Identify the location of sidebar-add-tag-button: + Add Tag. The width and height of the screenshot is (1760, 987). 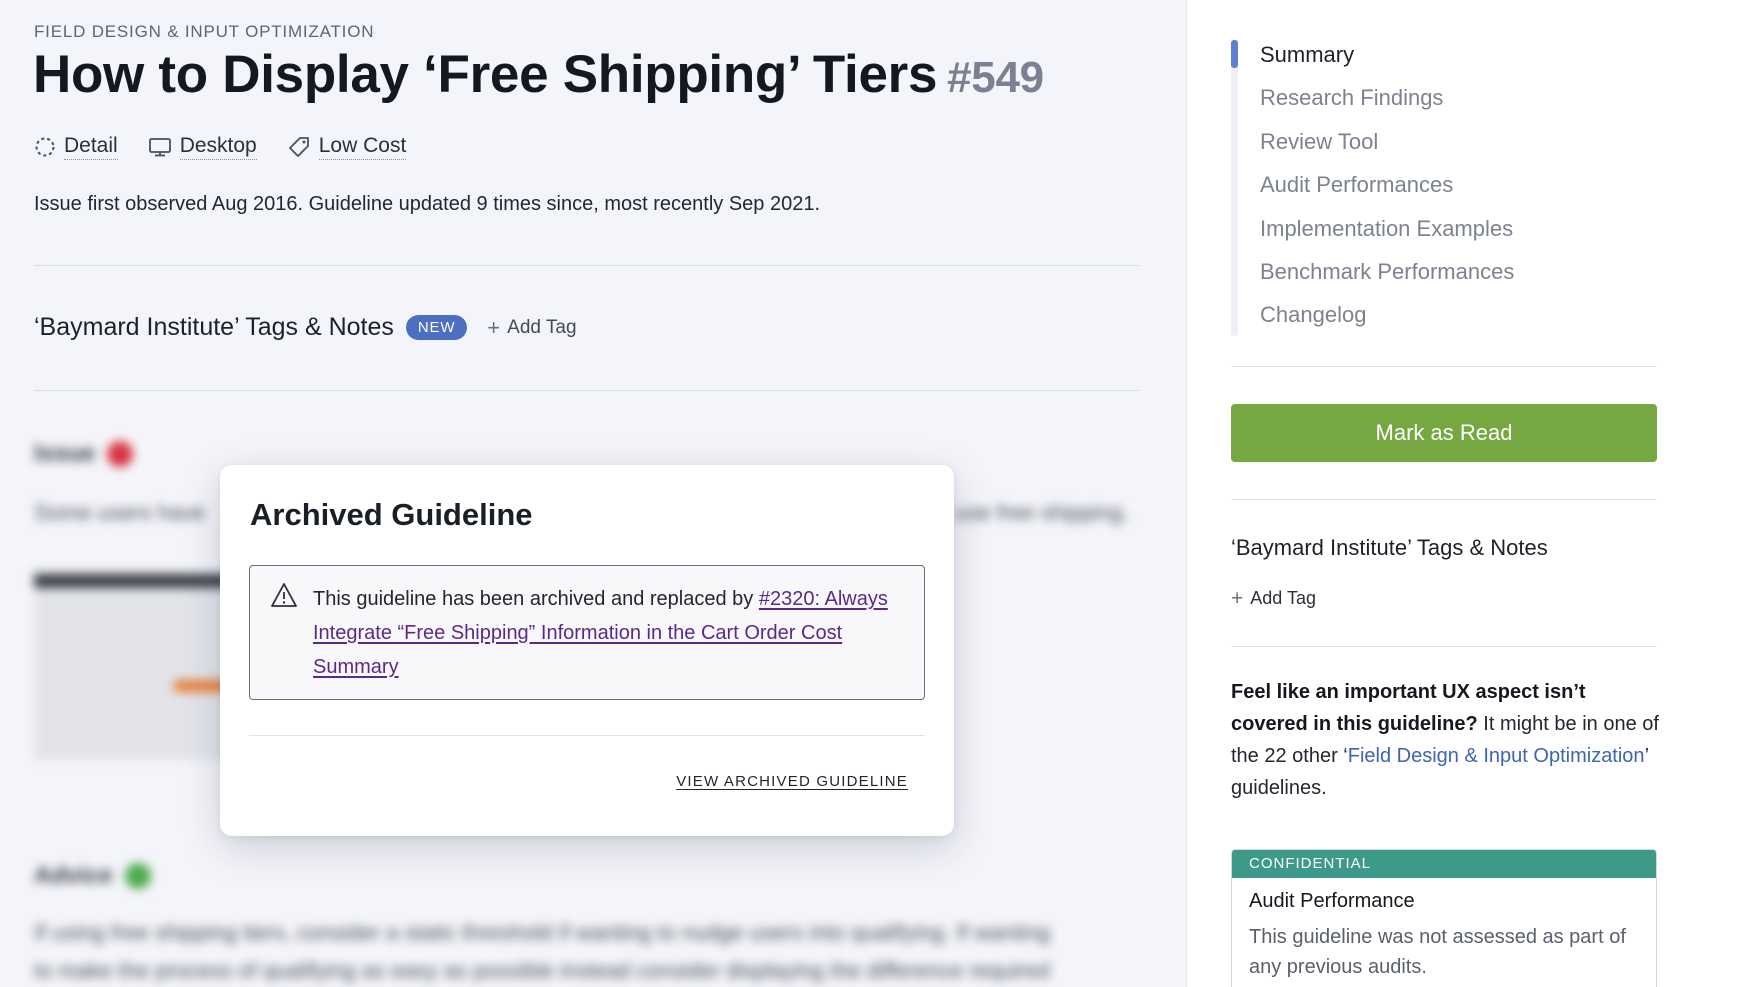
(1273, 598).